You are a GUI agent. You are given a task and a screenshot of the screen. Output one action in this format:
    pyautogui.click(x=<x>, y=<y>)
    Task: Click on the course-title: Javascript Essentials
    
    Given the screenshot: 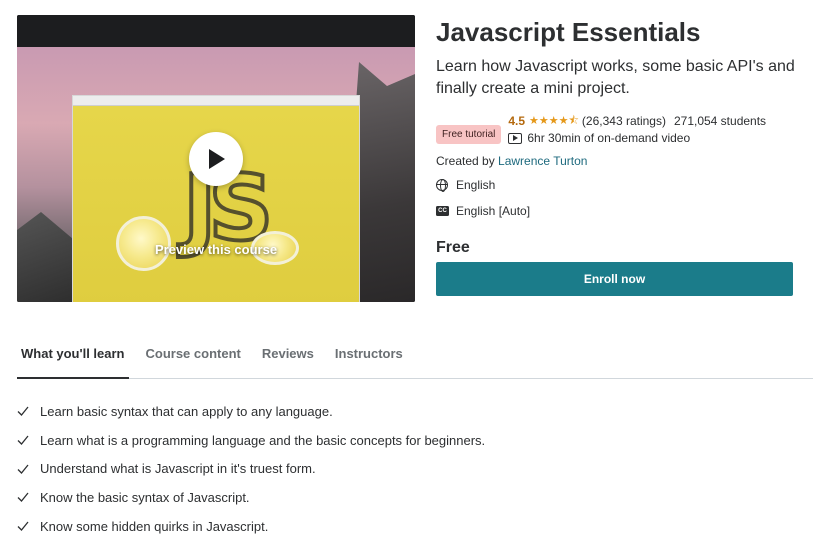 What is the action you would take?
    pyautogui.click(x=568, y=32)
    